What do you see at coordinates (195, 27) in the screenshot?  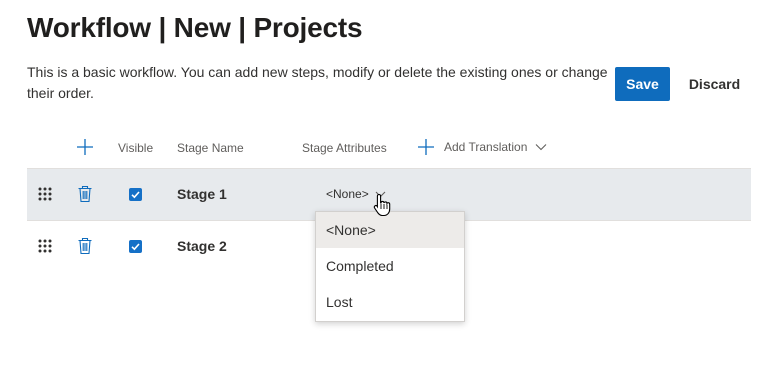 I see `page-title: Workflow | New | Projects` at bounding box center [195, 27].